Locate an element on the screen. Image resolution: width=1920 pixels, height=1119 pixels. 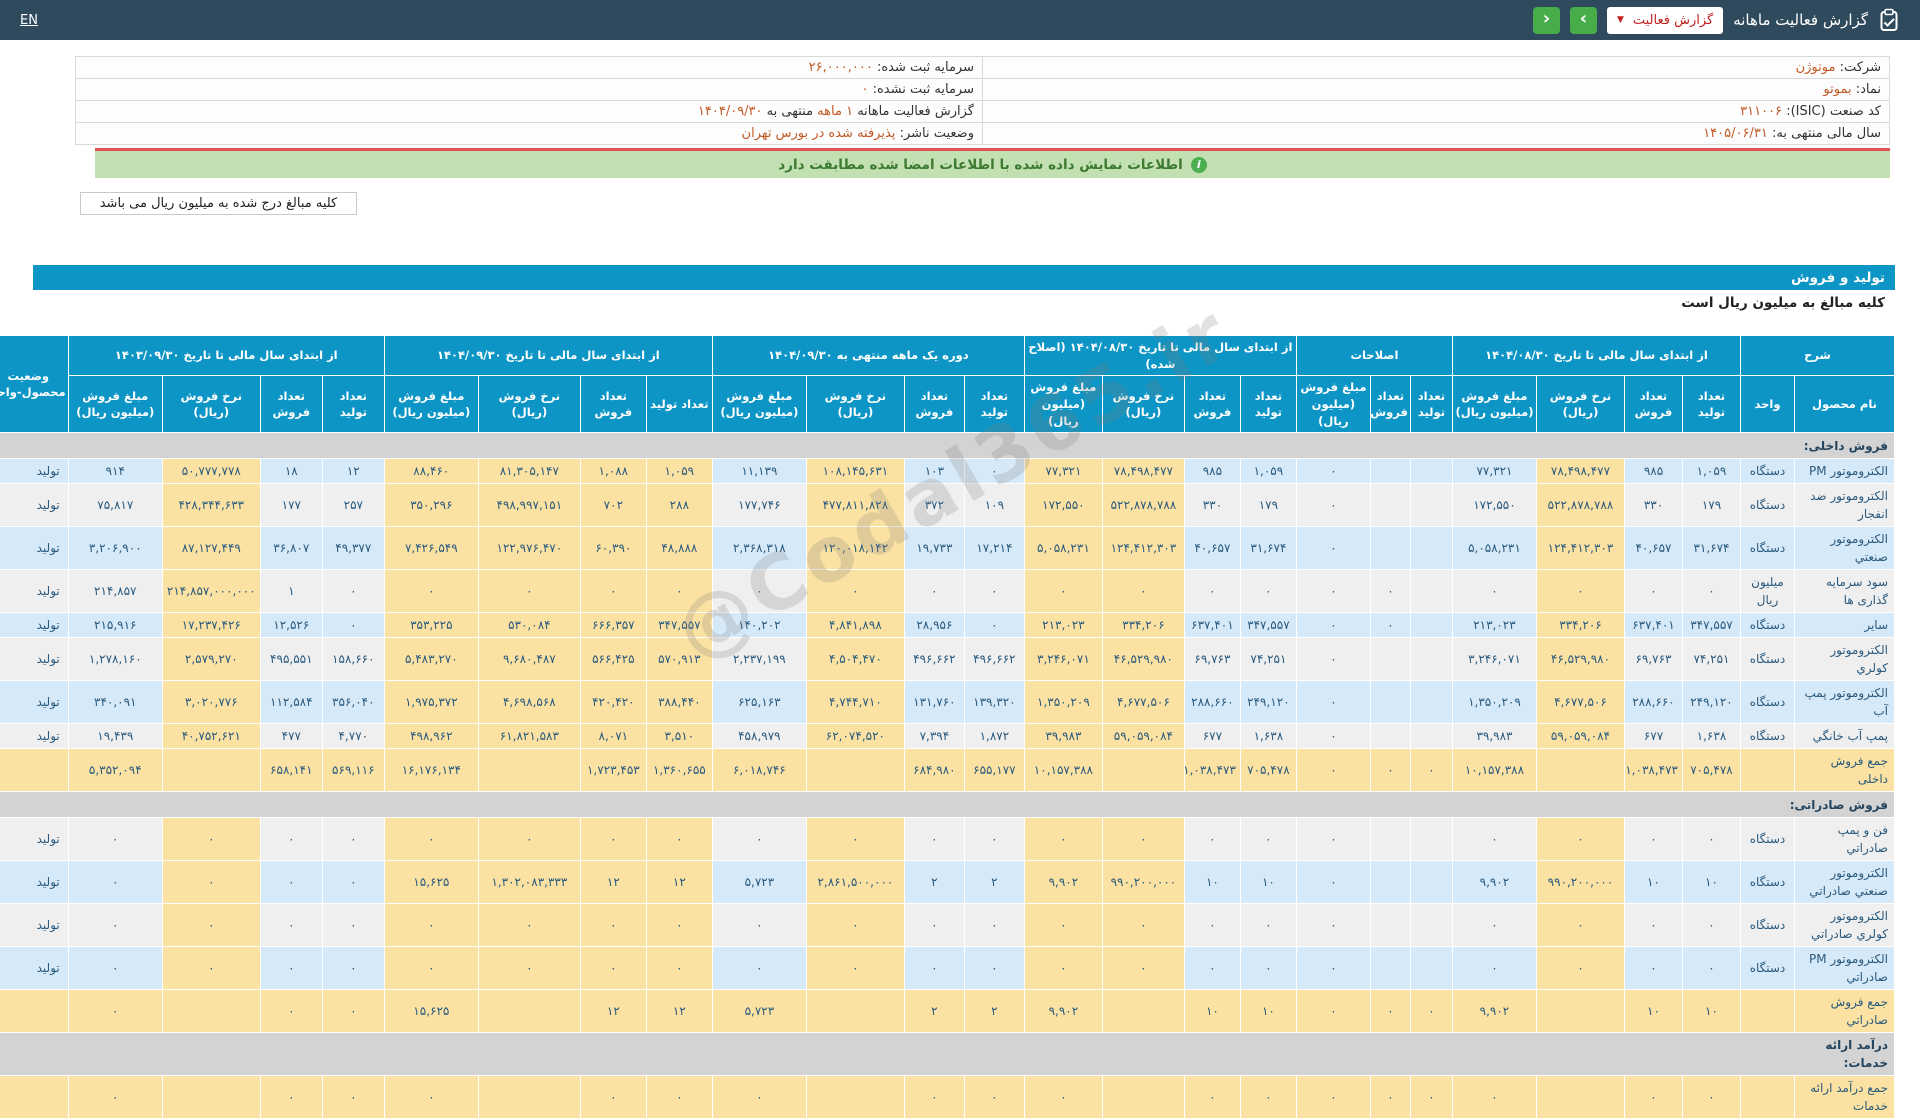
section-label: فروش صادراتی: is located at coordinates (1838, 804).